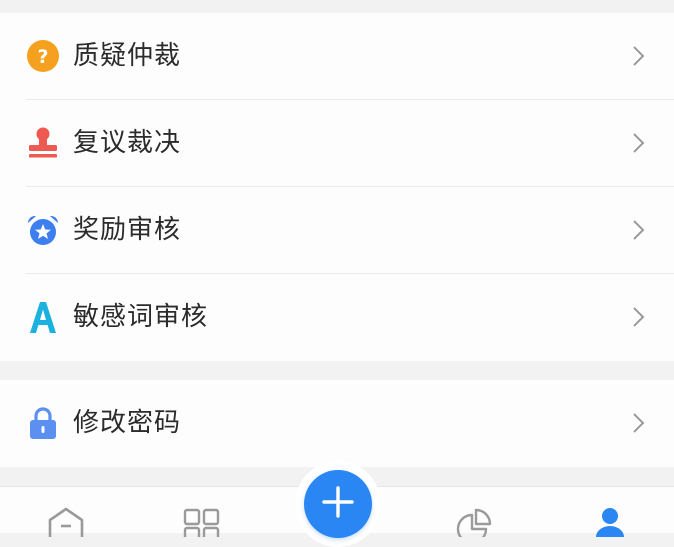  I want to click on letter-a-icon, so click(43, 317).